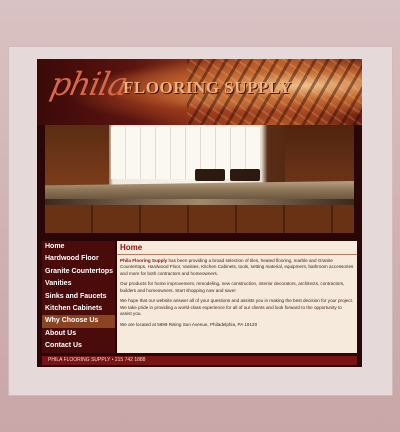 The image size is (400, 432). Describe the element at coordinates (207, 88) in the screenshot. I see `logo-text: FLOORING SUPPLY` at that location.